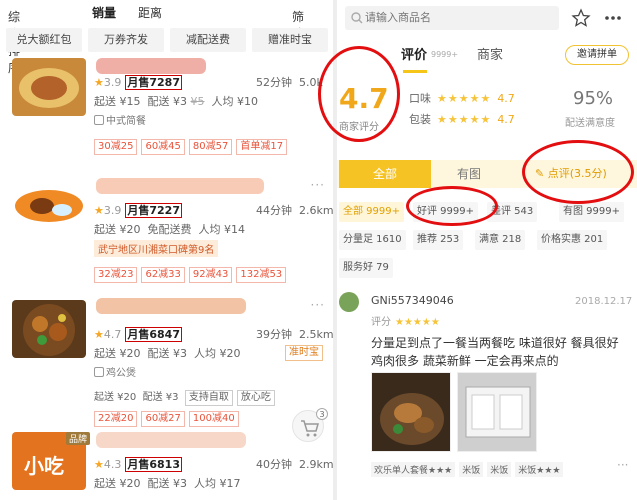  I want to click on segment-all: 全部, so click(385, 174).